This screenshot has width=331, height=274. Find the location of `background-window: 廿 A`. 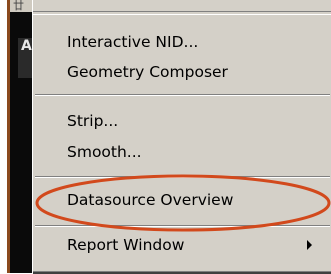

background-window: 廿 A is located at coordinates (21, 136).